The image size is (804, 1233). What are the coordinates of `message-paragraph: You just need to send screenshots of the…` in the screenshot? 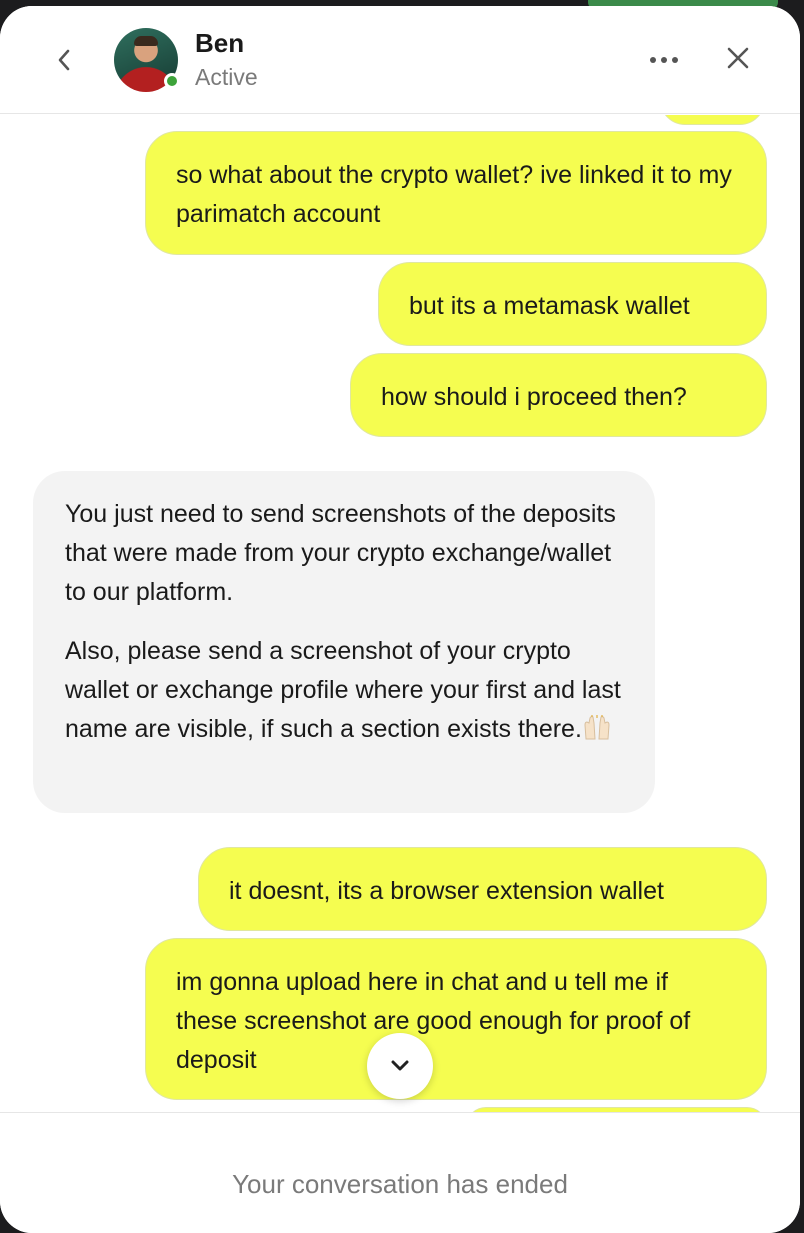 It's located at (340, 553).